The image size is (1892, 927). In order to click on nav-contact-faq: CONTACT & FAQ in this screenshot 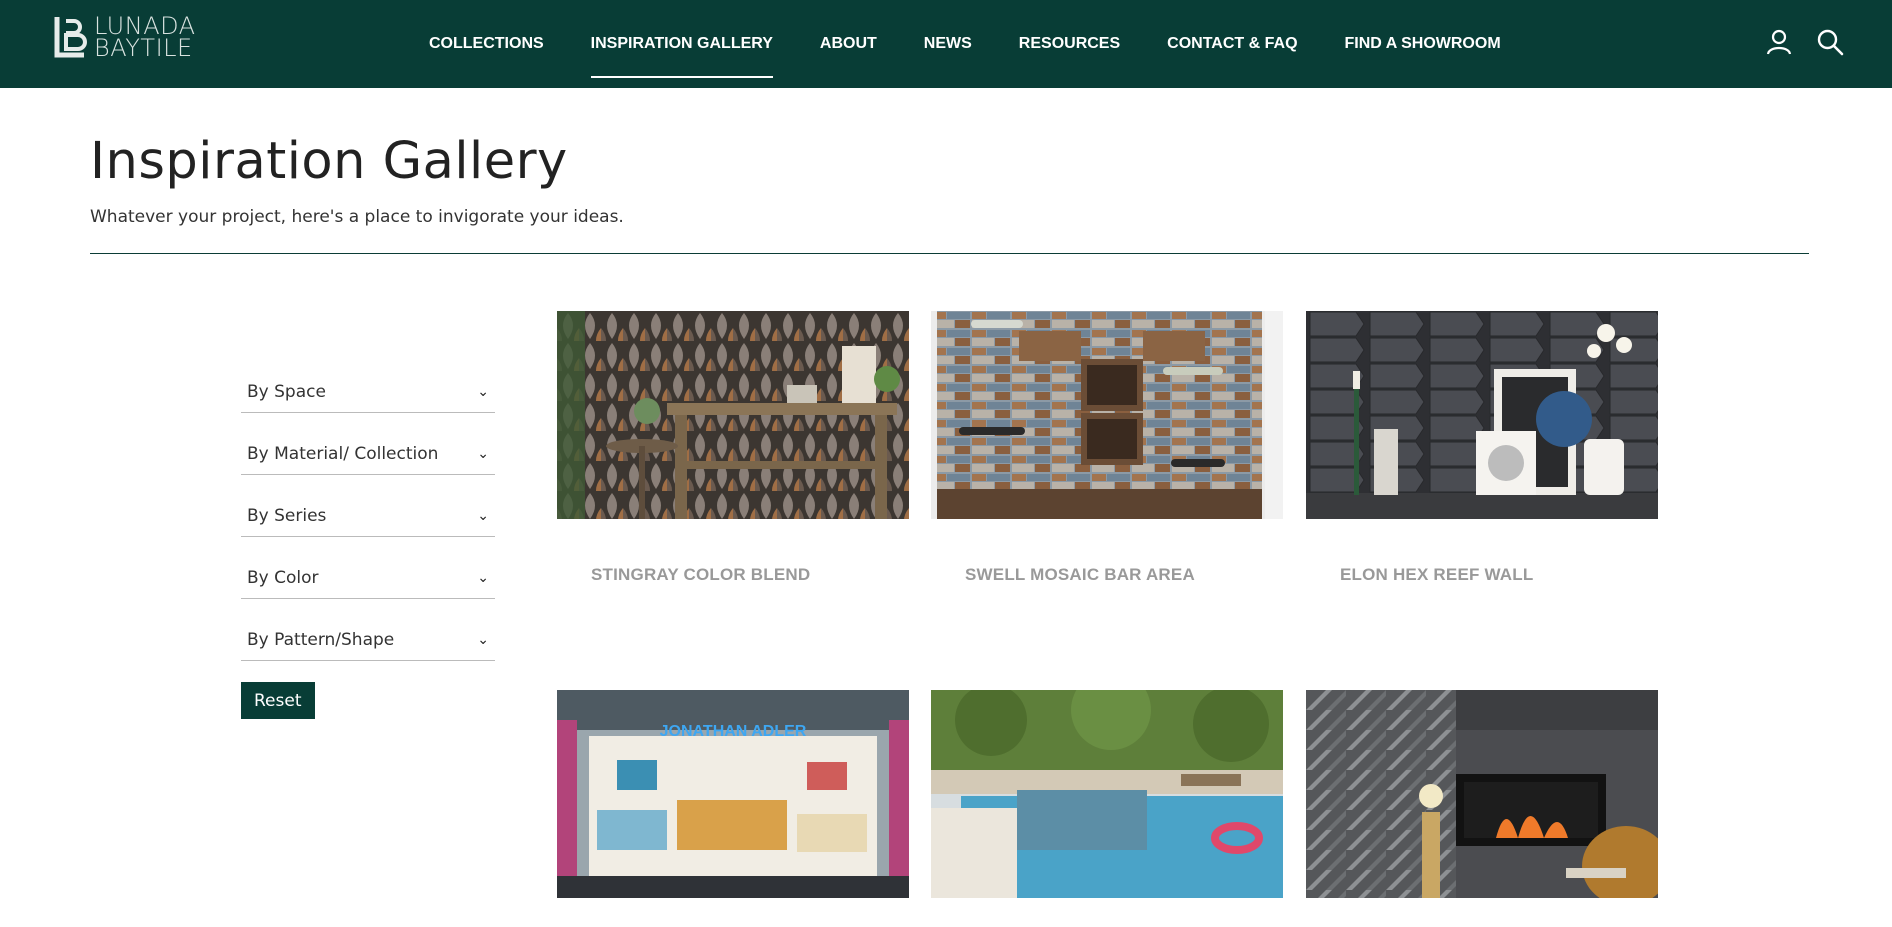, I will do `click(1232, 44)`.